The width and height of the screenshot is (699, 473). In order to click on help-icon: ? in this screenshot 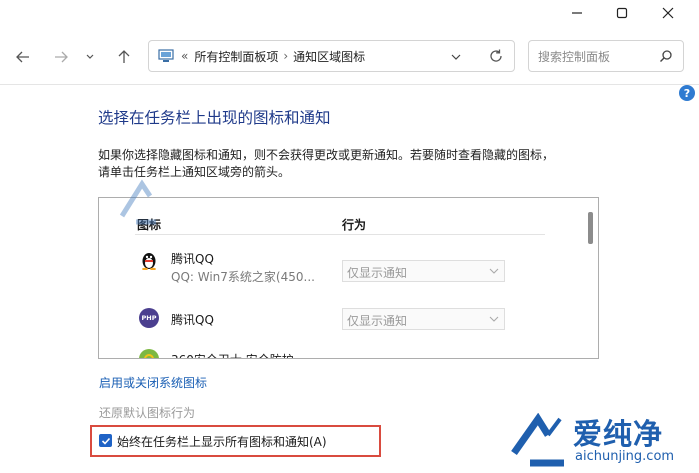, I will do `click(687, 93)`.